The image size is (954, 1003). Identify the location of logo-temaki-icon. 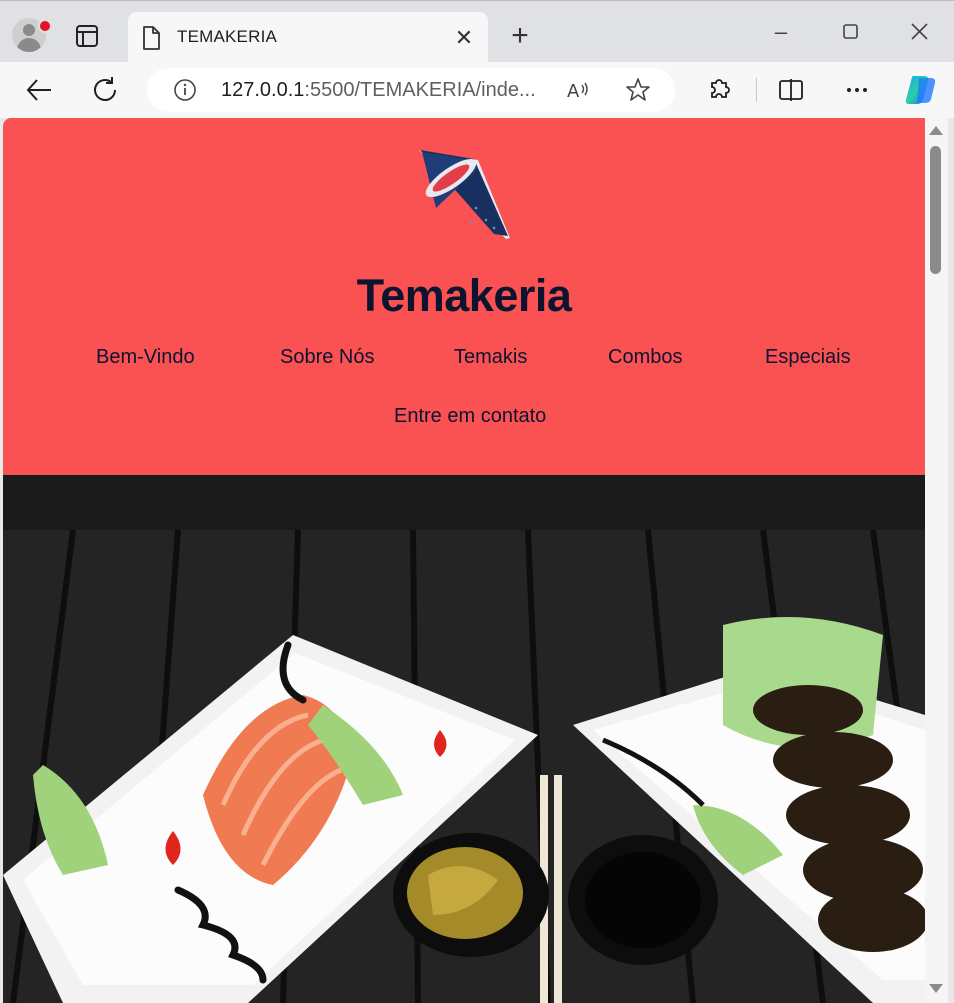
(464, 194).